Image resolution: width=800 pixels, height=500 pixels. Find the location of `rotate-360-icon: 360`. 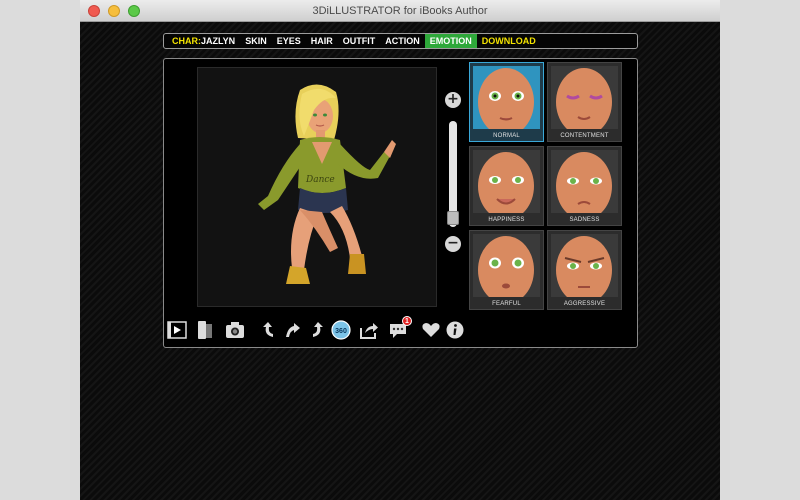

rotate-360-icon: 360 is located at coordinates (341, 330).